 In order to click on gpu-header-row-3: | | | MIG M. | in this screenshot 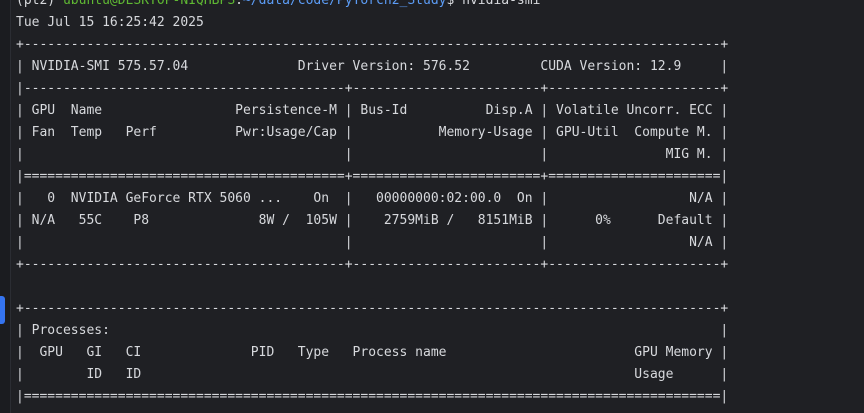, I will do `click(372, 154)`.